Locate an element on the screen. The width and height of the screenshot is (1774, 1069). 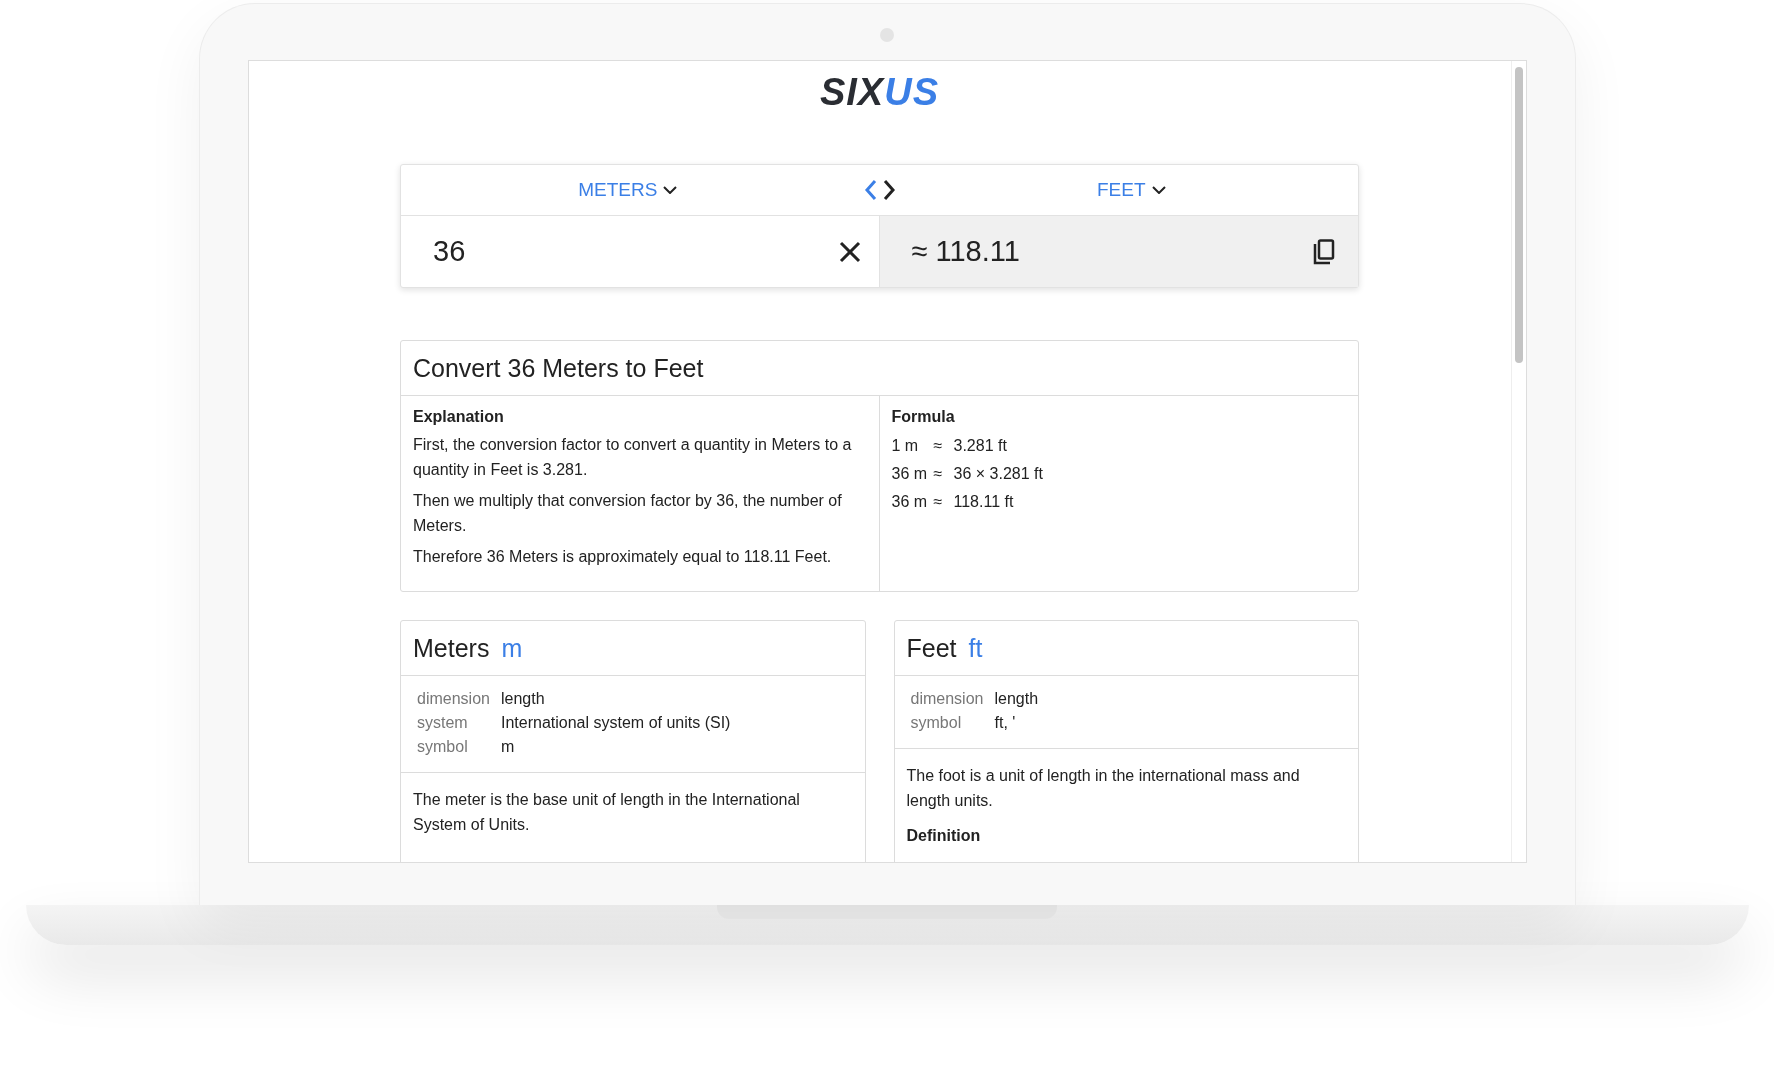
unit-symbol: m is located at coordinates (512, 648).